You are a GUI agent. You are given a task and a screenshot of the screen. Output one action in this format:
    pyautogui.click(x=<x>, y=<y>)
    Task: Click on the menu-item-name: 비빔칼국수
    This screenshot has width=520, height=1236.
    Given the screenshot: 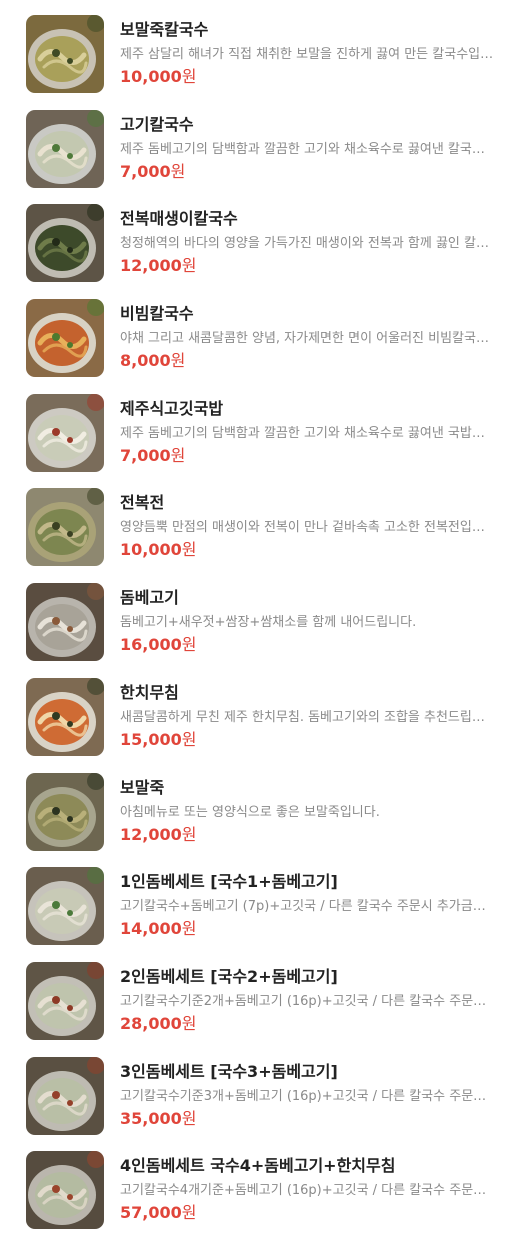 What is the action you would take?
    pyautogui.click(x=310, y=314)
    